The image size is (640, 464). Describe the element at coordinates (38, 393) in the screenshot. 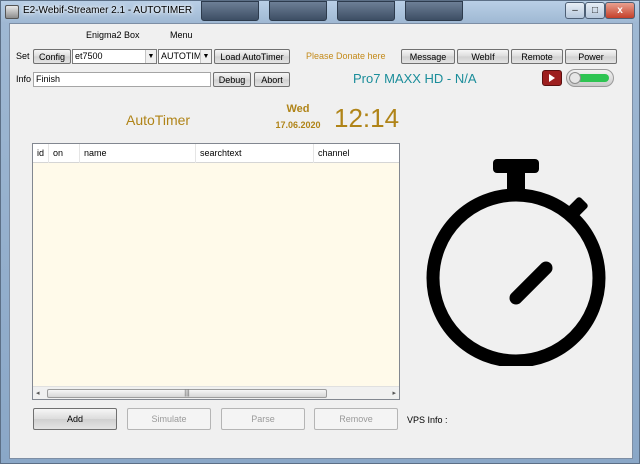

I see `scroll-left-icon: ◂` at that location.